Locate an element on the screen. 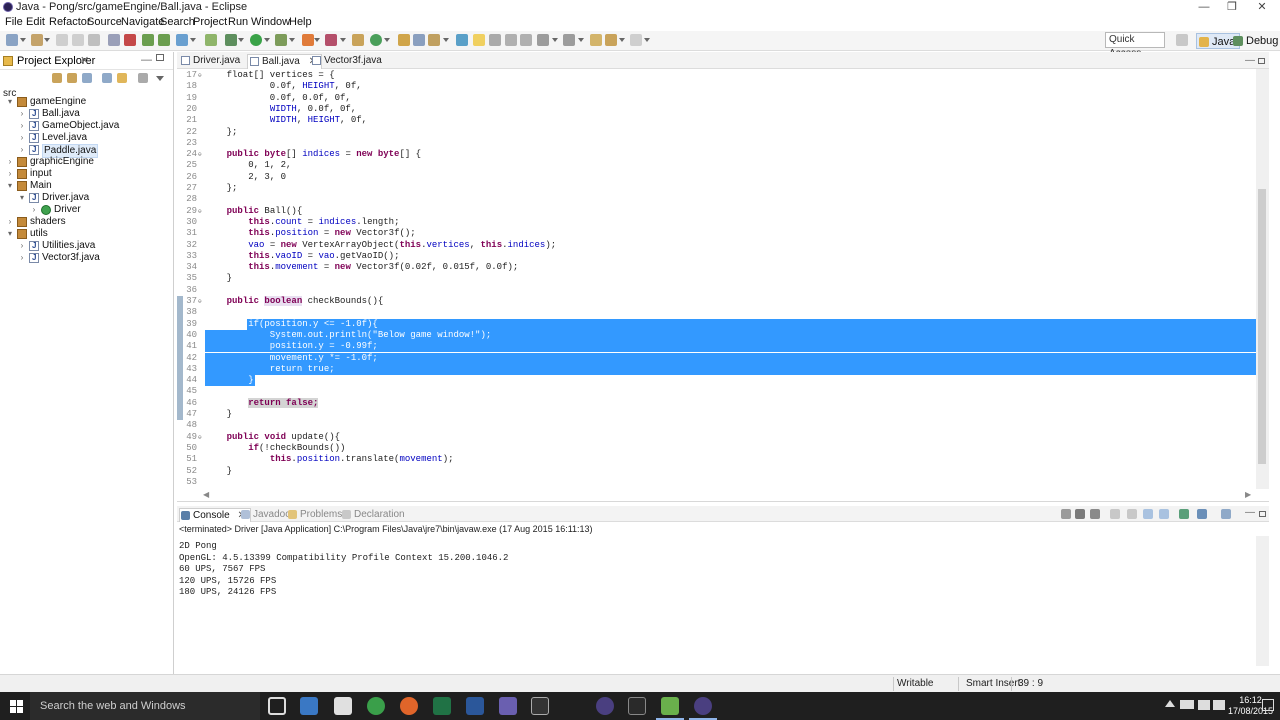  windows-start-icon is located at coordinates (17, 706).